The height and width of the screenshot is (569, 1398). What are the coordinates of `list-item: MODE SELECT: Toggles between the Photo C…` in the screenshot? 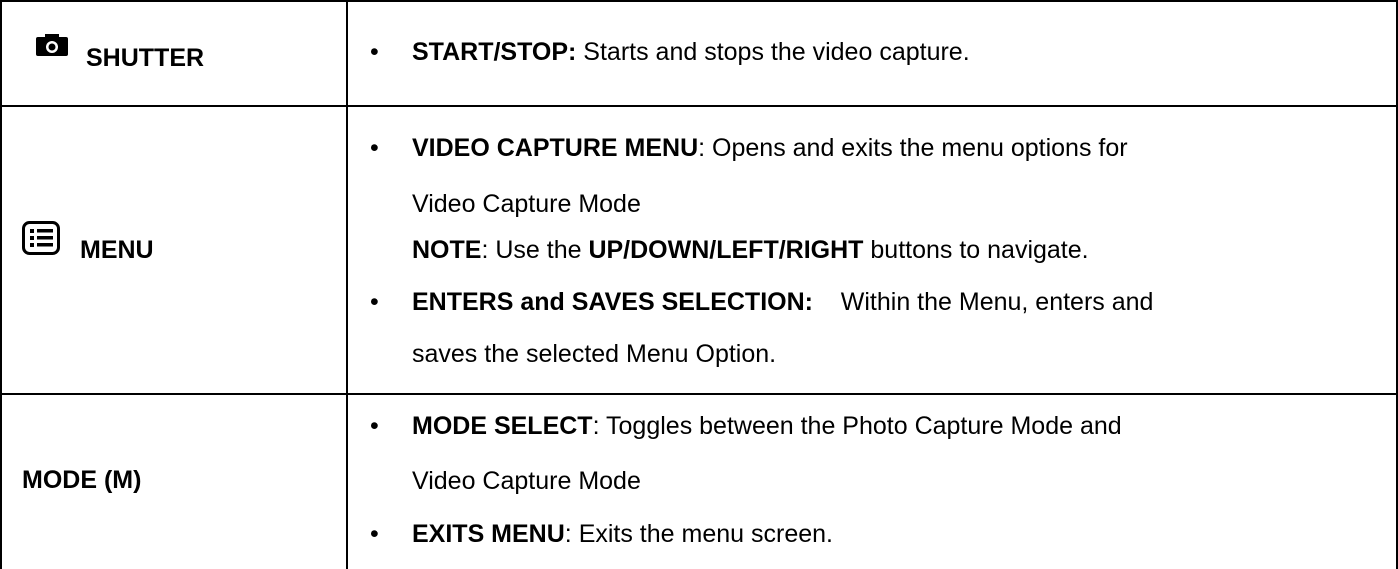 It's located at (767, 426).